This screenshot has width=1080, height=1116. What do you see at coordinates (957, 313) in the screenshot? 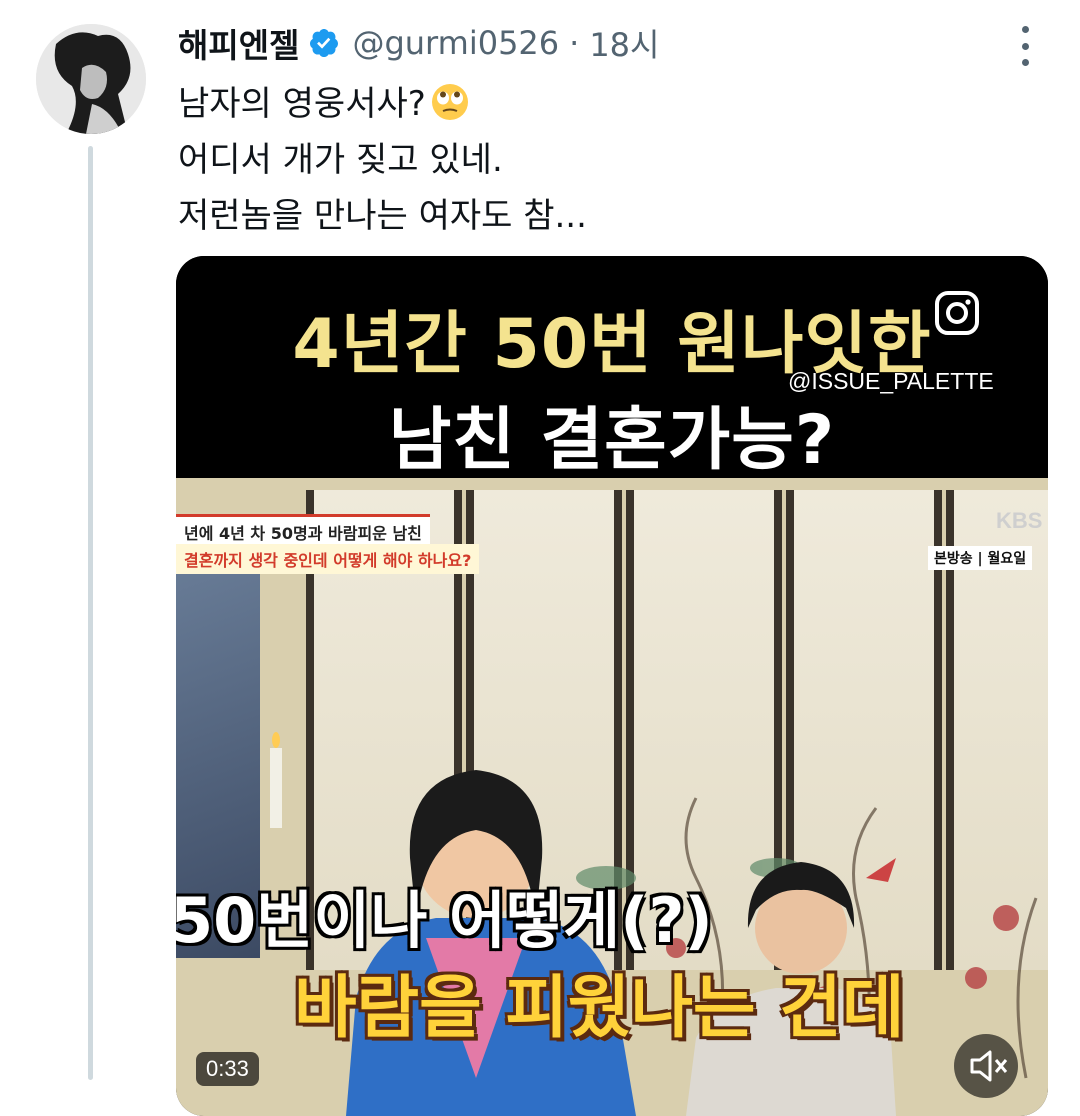
I see `instagram-icon` at bounding box center [957, 313].